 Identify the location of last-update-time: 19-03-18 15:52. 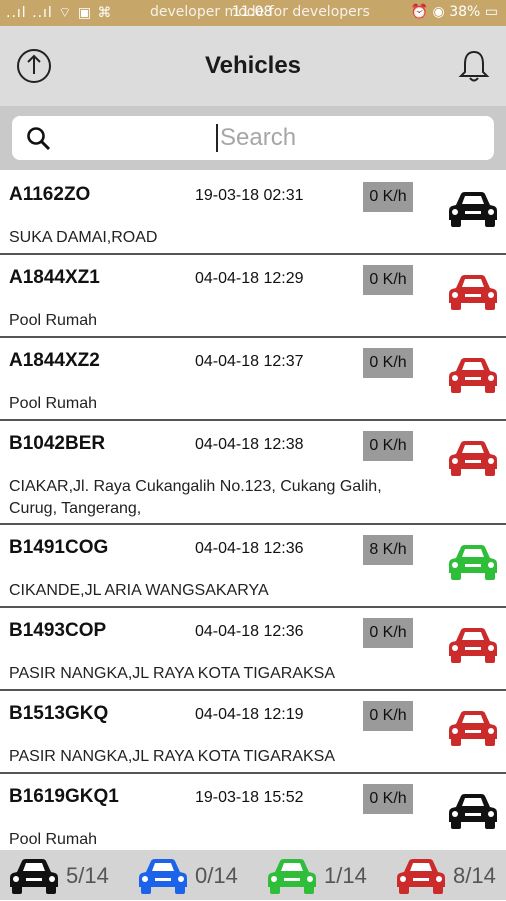
(249, 797).